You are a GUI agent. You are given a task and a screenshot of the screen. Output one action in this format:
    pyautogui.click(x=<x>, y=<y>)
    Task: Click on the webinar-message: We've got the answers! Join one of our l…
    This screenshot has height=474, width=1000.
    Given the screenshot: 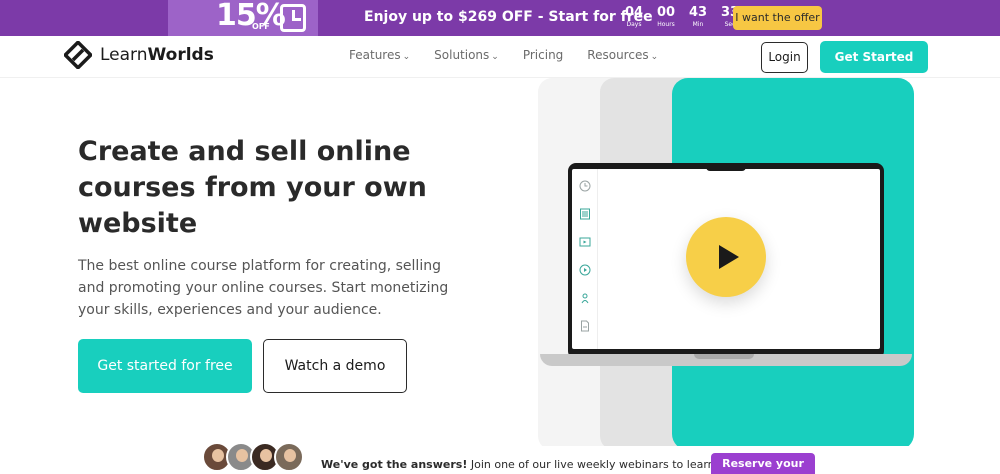 What is the action you would take?
    pyautogui.click(x=536, y=464)
    